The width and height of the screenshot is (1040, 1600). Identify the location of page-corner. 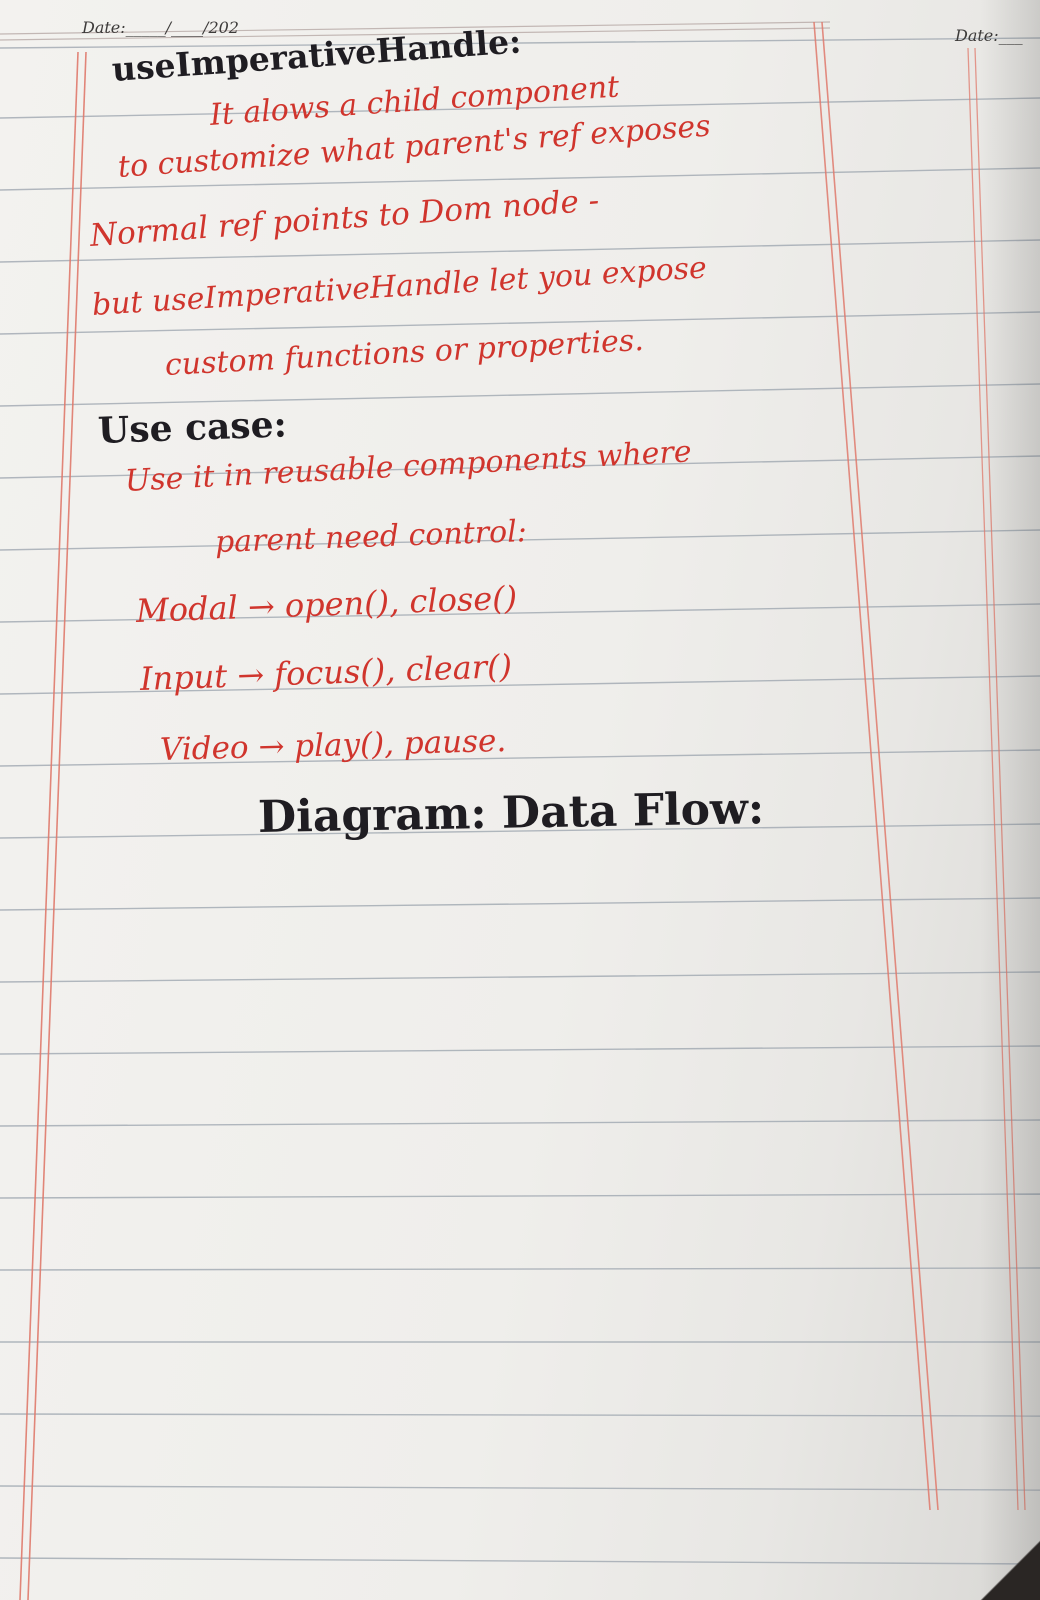
(1010, 1570).